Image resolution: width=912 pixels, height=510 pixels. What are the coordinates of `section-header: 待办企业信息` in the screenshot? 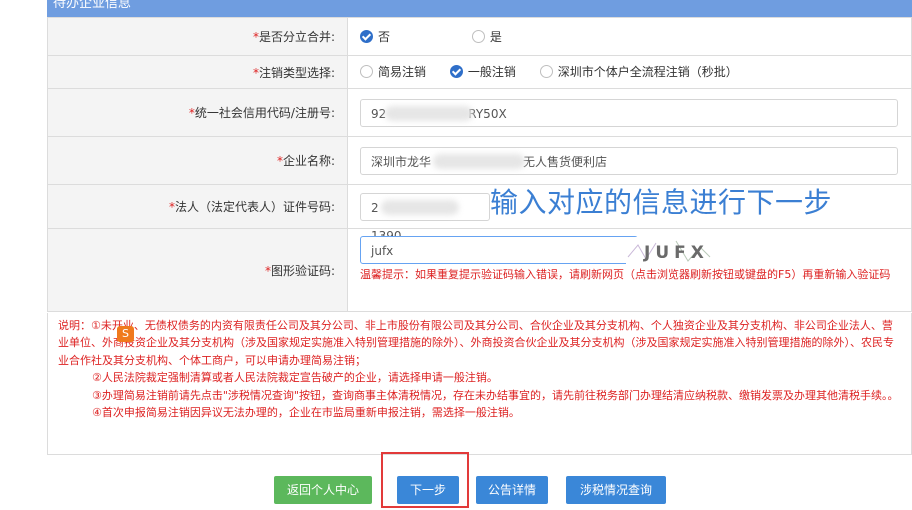 It's located at (479, 8).